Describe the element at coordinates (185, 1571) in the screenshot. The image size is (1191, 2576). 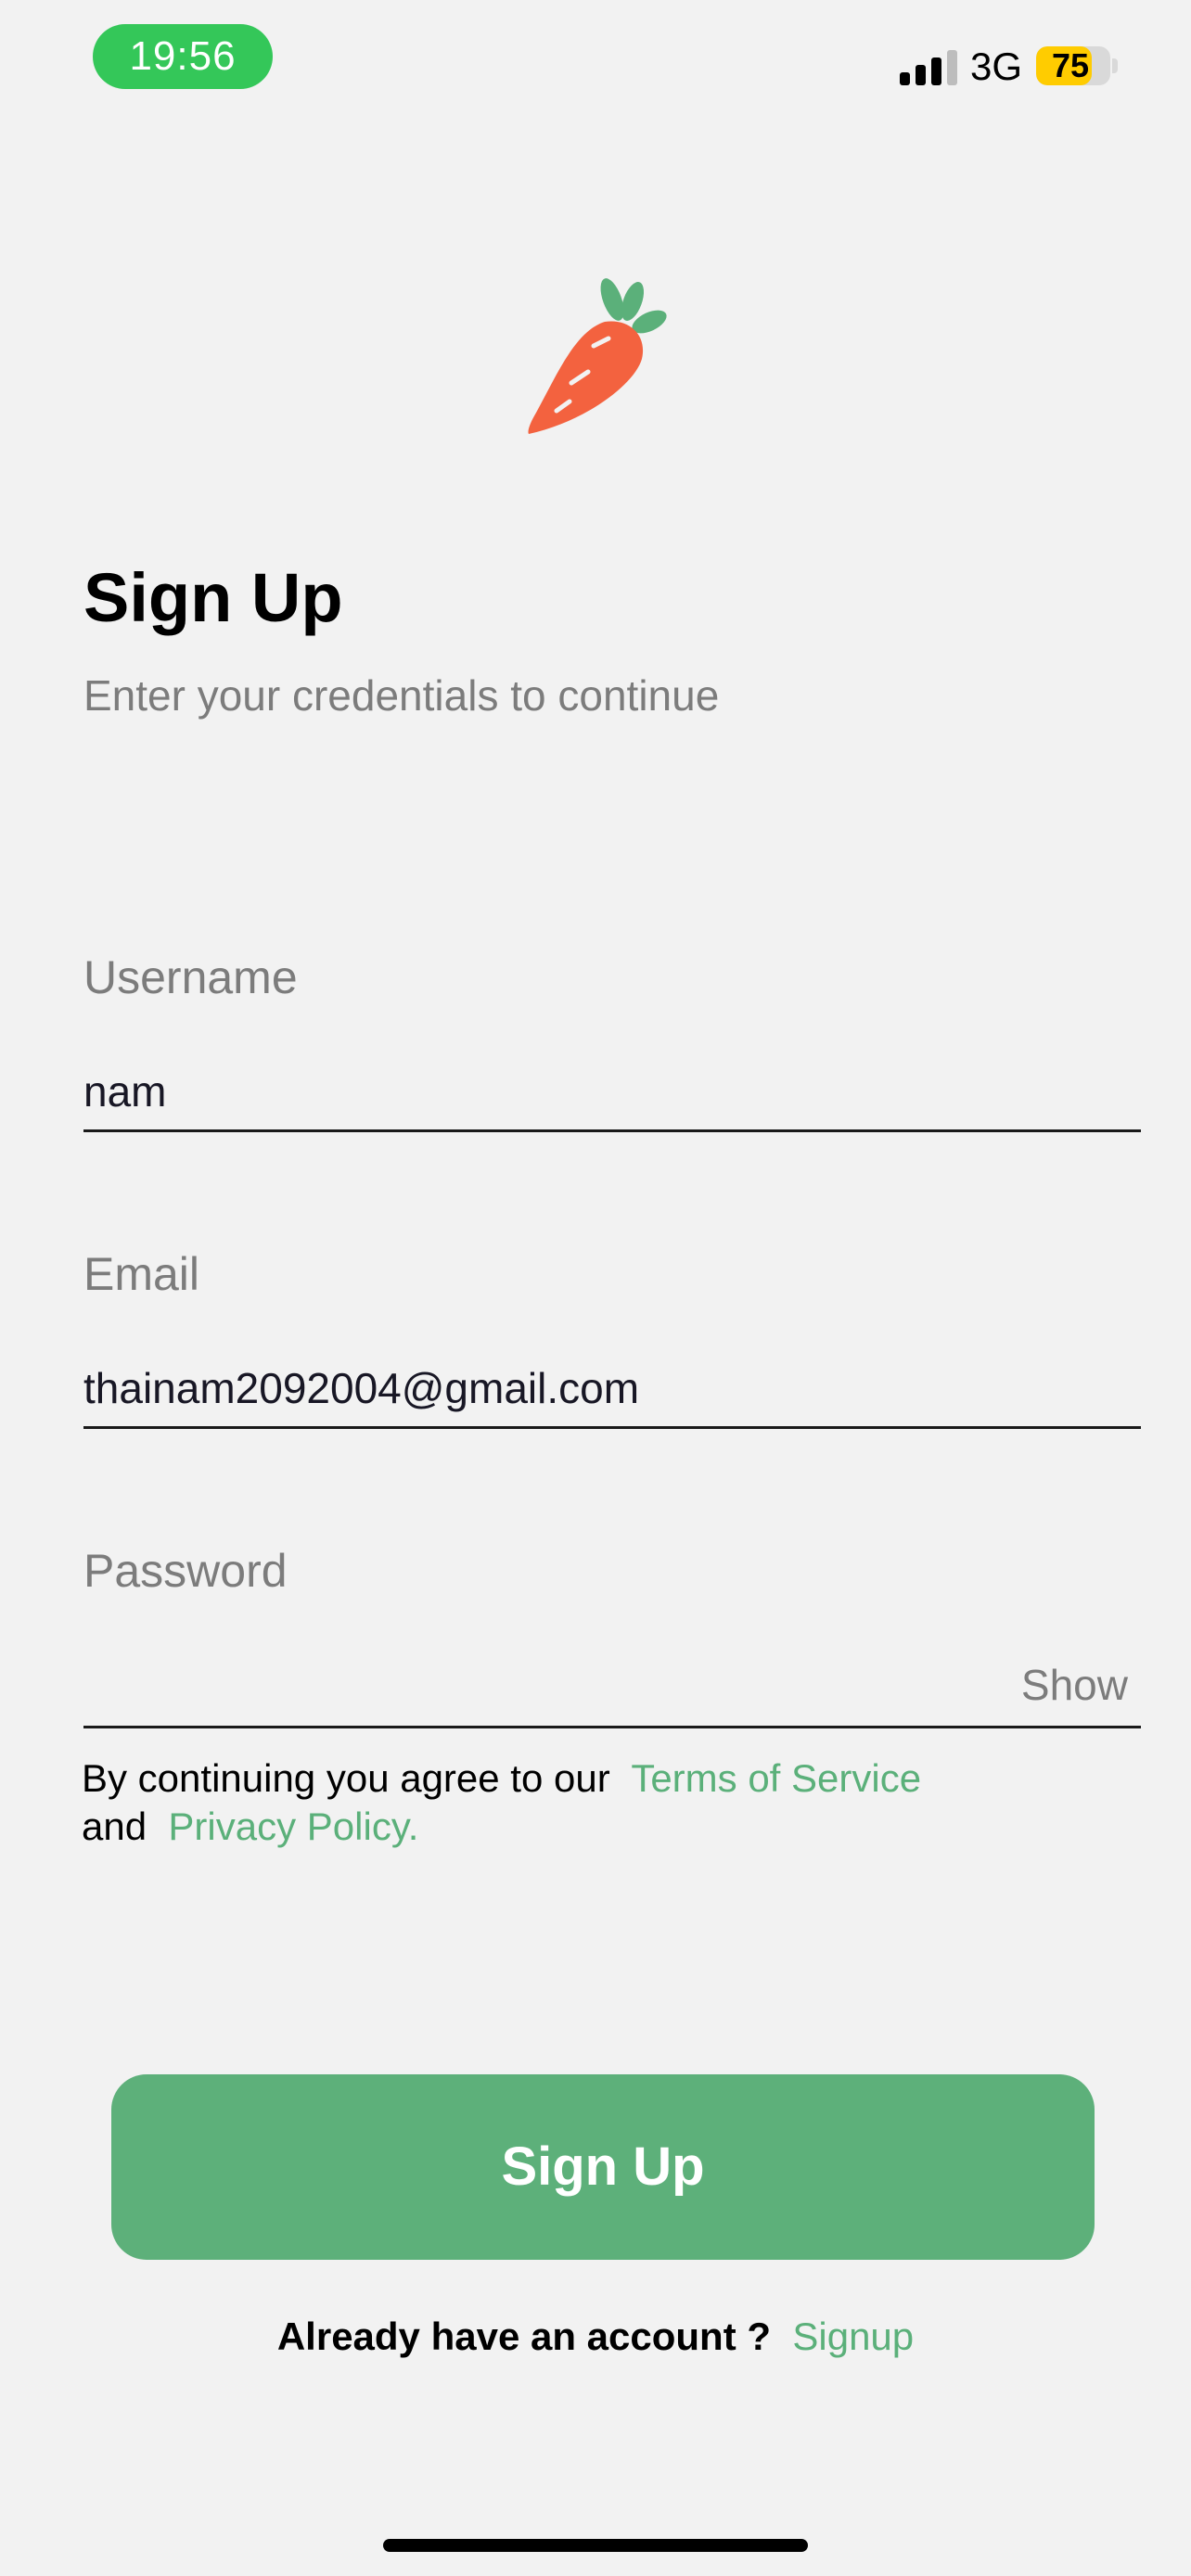
I see `password-label: Password` at that location.